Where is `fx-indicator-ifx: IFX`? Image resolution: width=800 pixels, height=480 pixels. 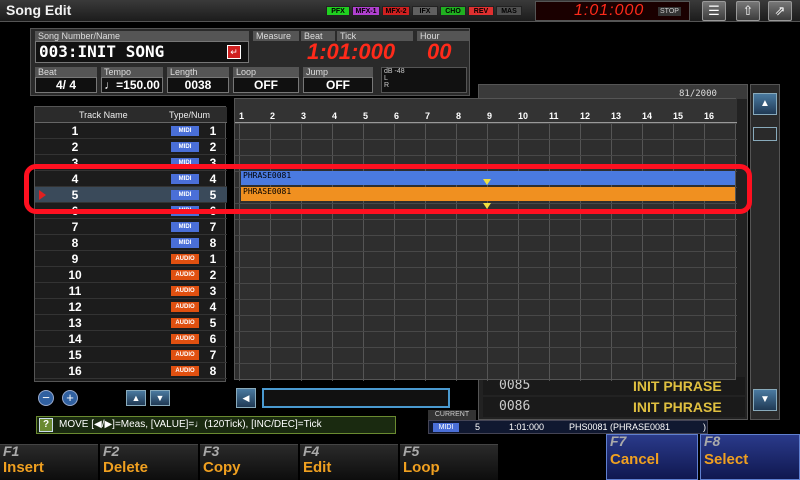 fx-indicator-ifx: IFX is located at coordinates (425, 11).